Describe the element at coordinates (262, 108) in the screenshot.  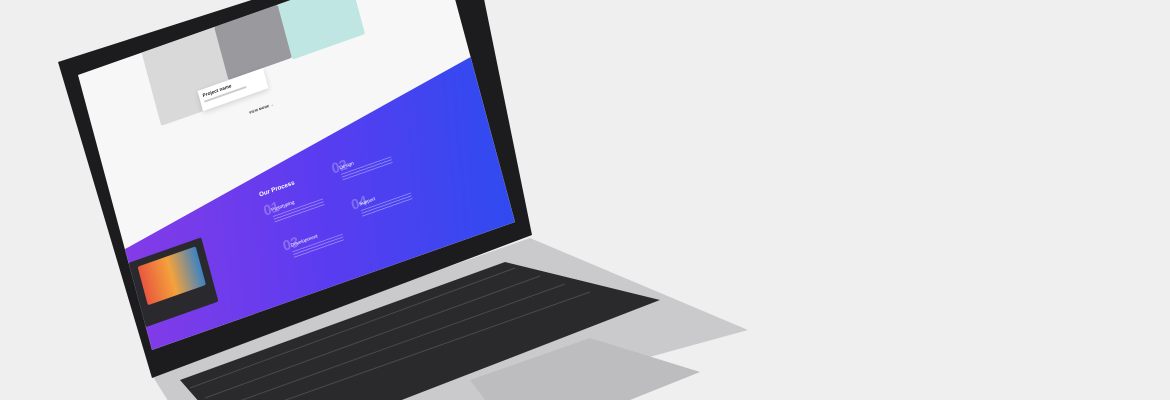
I see `view-more-link: VIEW MORE →` at that location.